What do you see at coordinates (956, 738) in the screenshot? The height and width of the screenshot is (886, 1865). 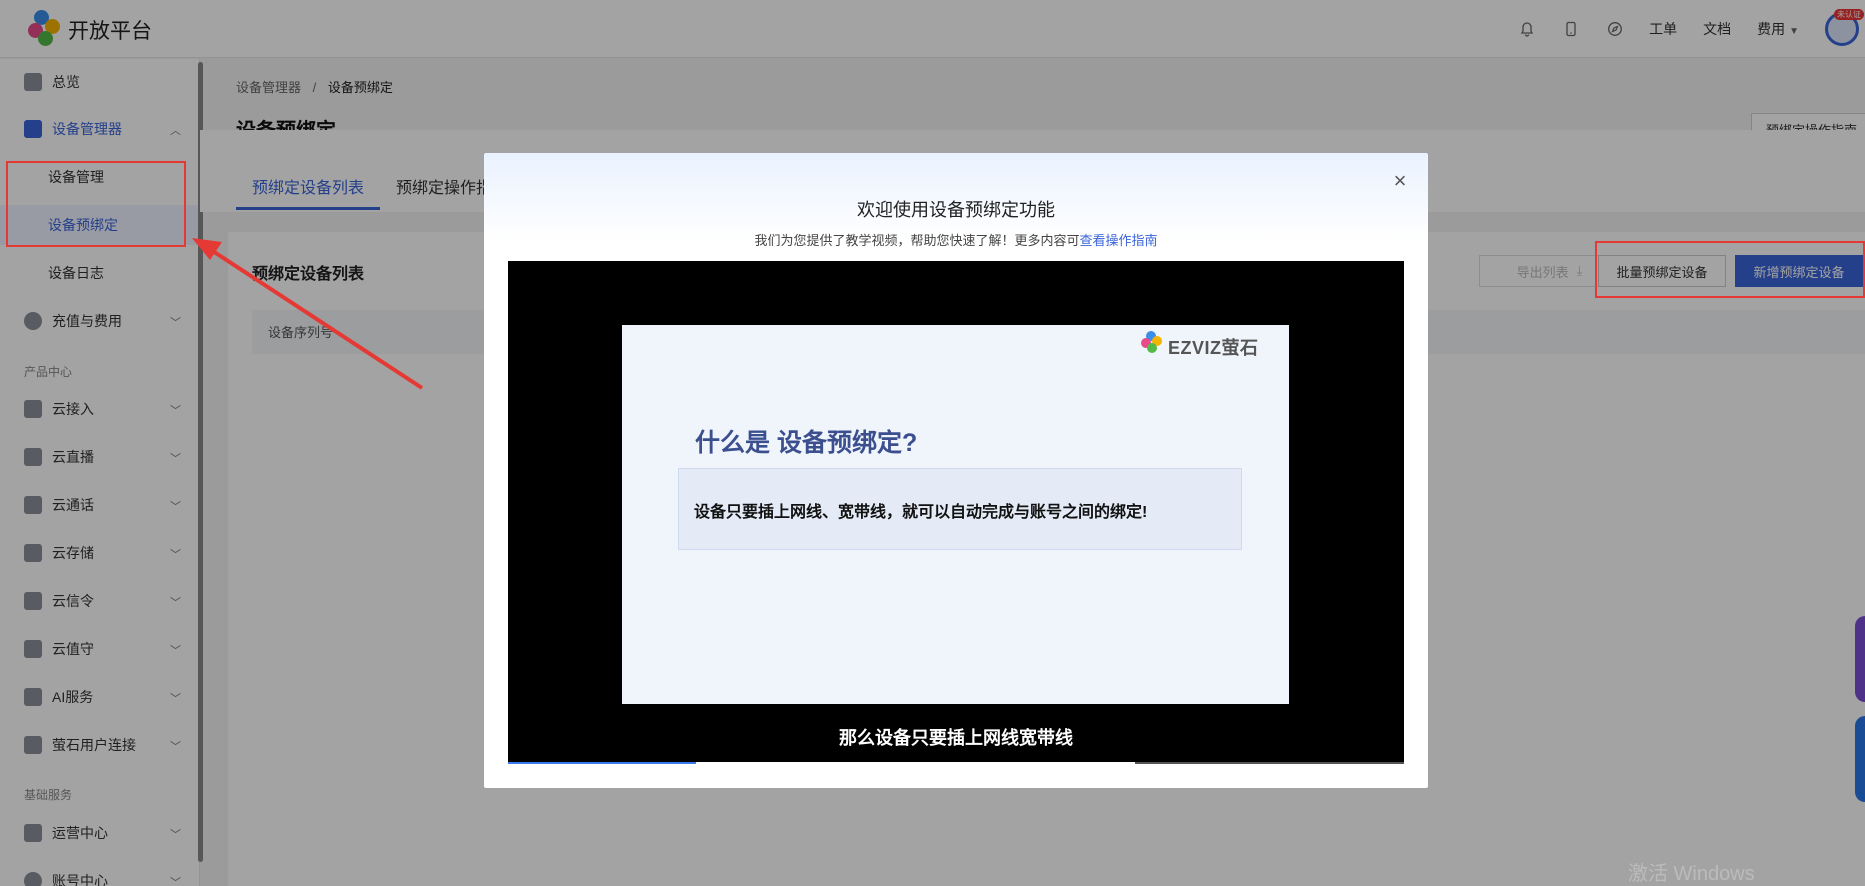 I see `video-caption: 那么设备只要插上网线宽带线` at bounding box center [956, 738].